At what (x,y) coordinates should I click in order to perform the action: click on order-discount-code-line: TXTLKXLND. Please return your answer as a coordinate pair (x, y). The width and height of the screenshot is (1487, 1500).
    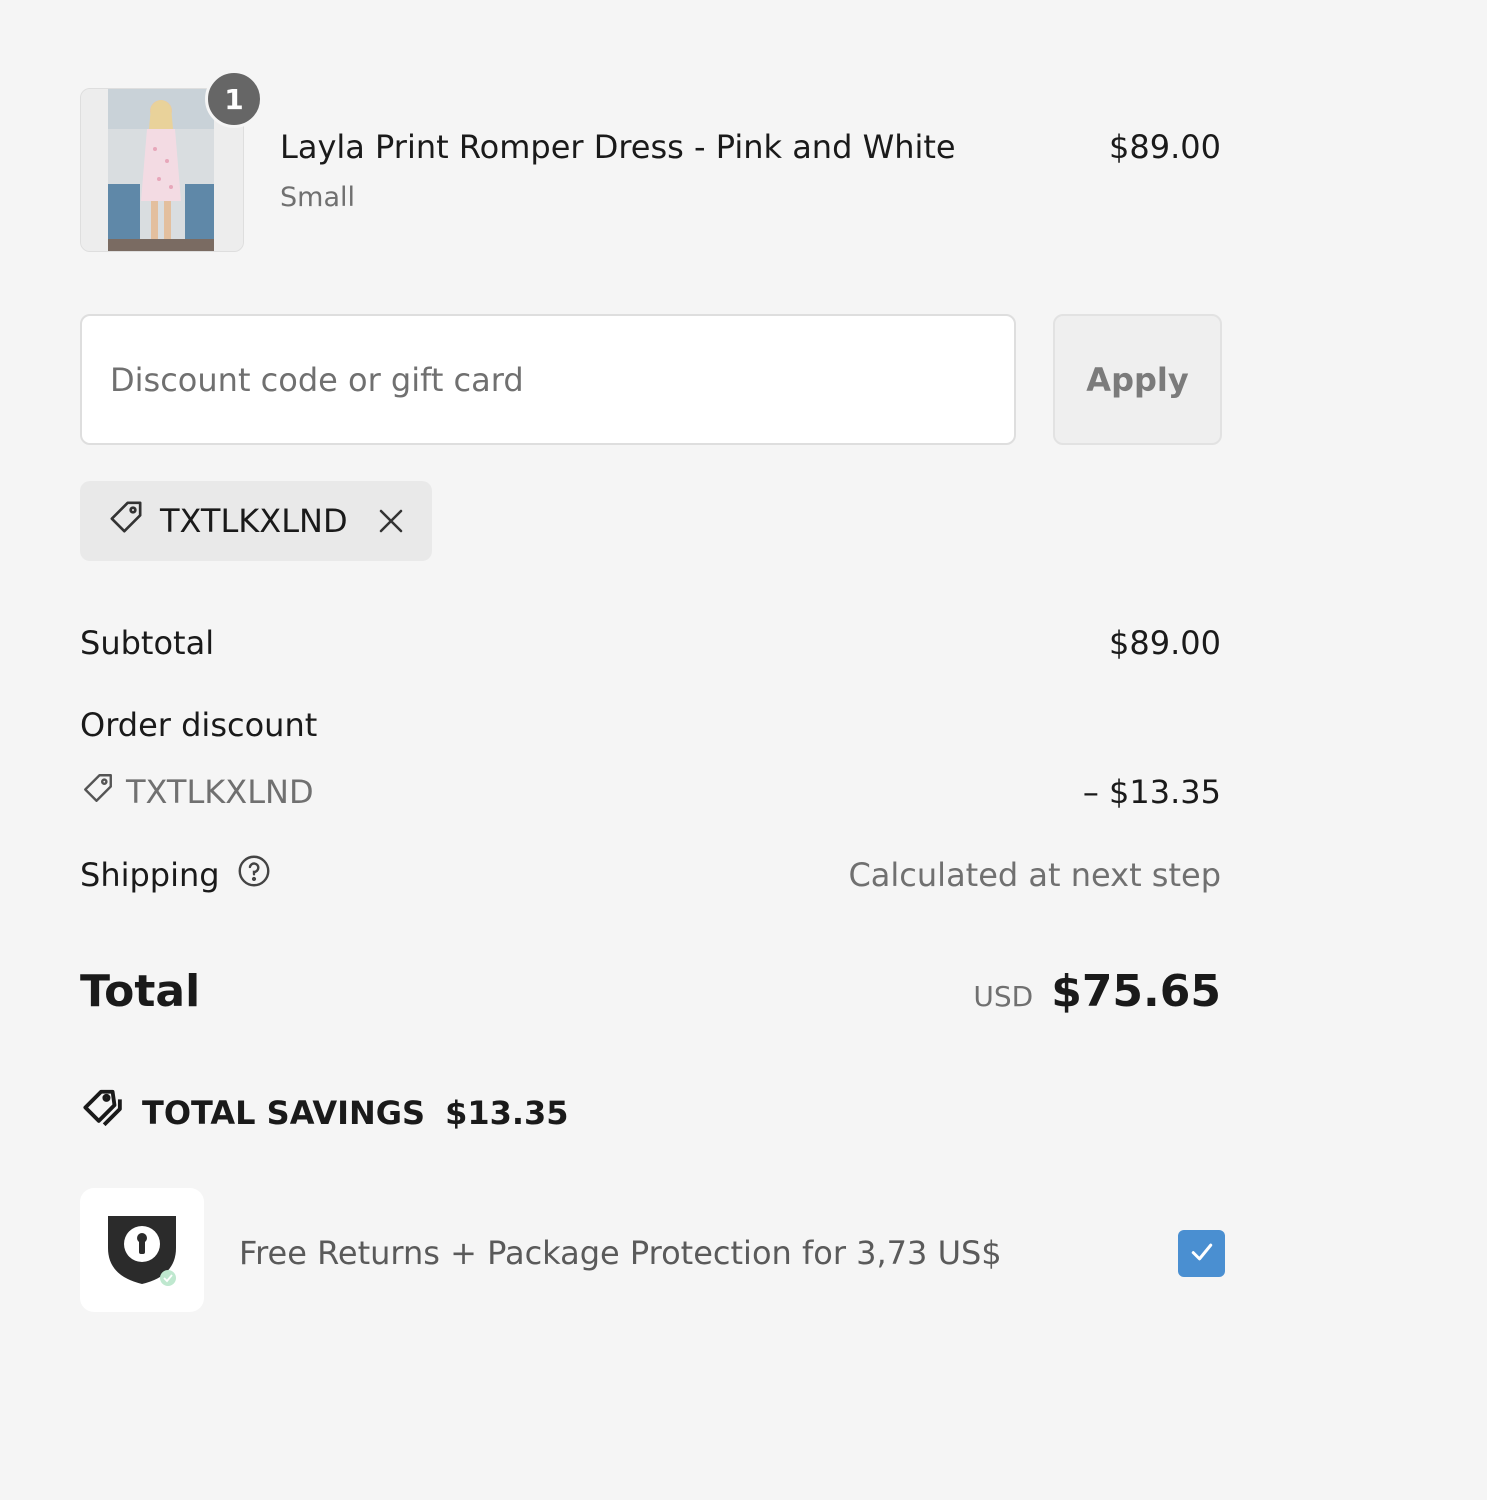
    Looking at the image, I should click on (197, 792).